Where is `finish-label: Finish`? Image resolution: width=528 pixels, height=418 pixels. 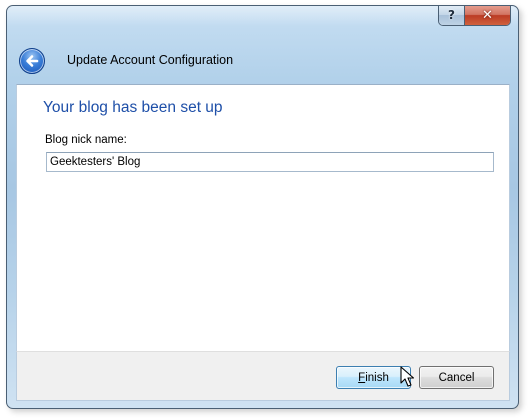
finish-label: Finish is located at coordinates (373, 378).